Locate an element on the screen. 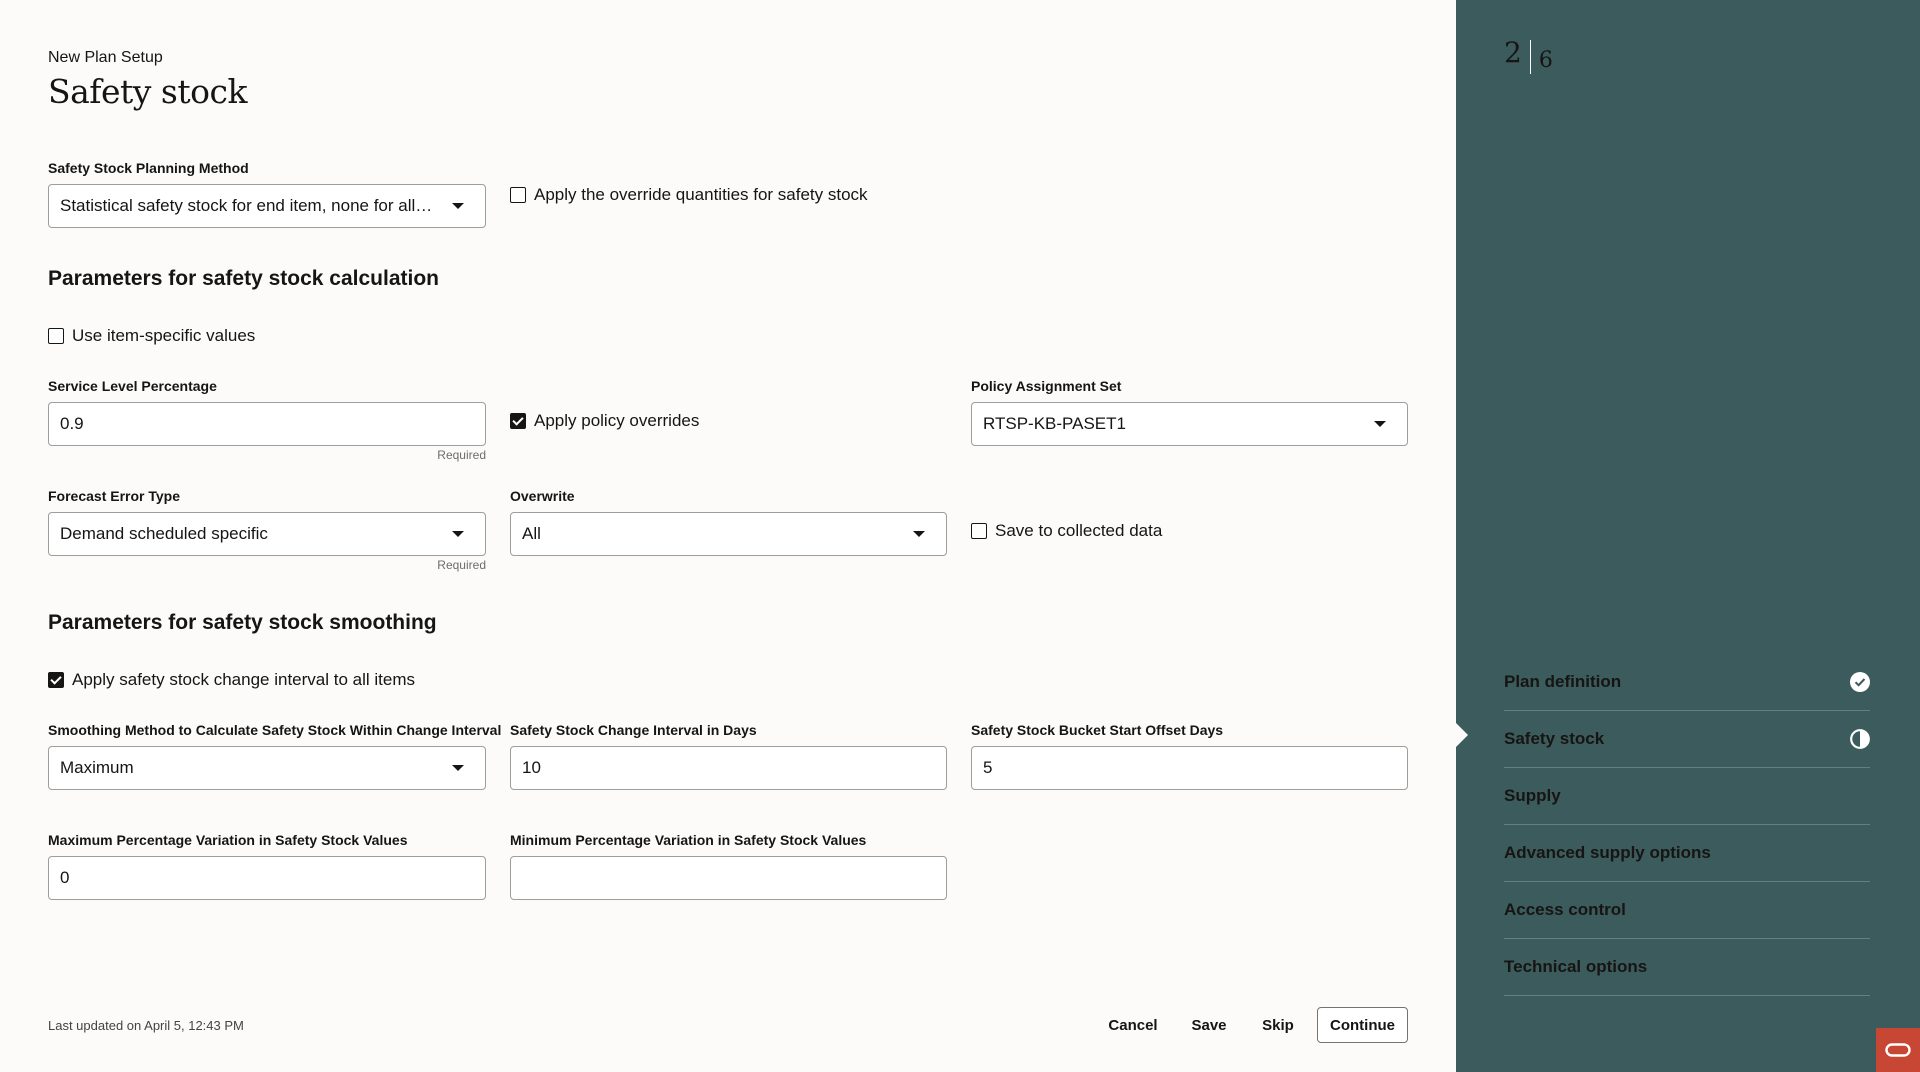  forecast-error-value: Demand scheduled specific is located at coordinates (164, 533).